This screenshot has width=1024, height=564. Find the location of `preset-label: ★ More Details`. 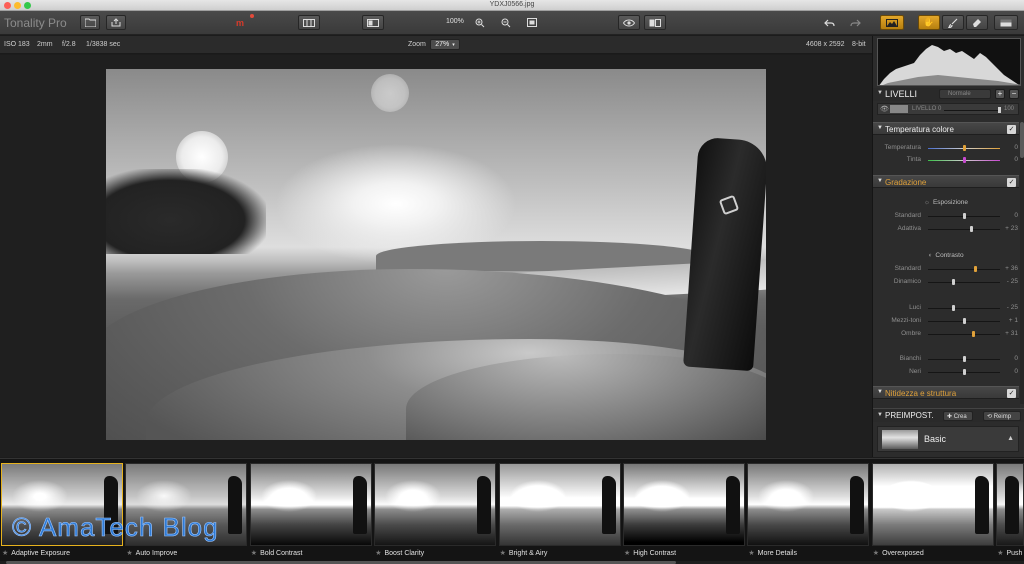

preset-label: ★ More Details is located at coordinates (772, 554).